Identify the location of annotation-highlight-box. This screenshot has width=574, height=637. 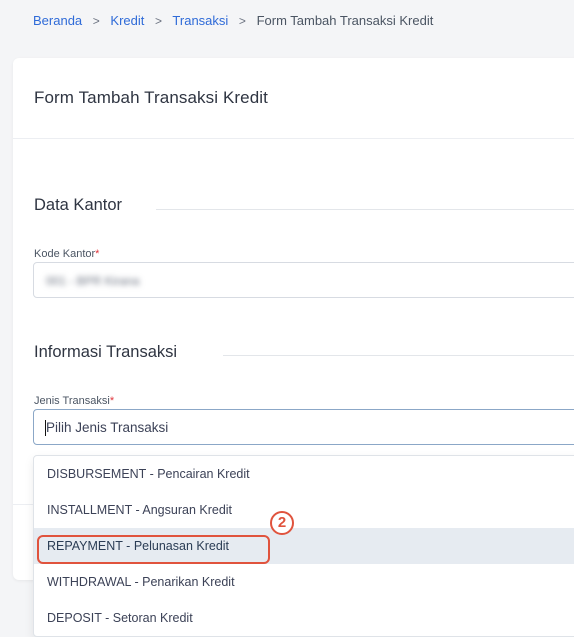
(153, 549).